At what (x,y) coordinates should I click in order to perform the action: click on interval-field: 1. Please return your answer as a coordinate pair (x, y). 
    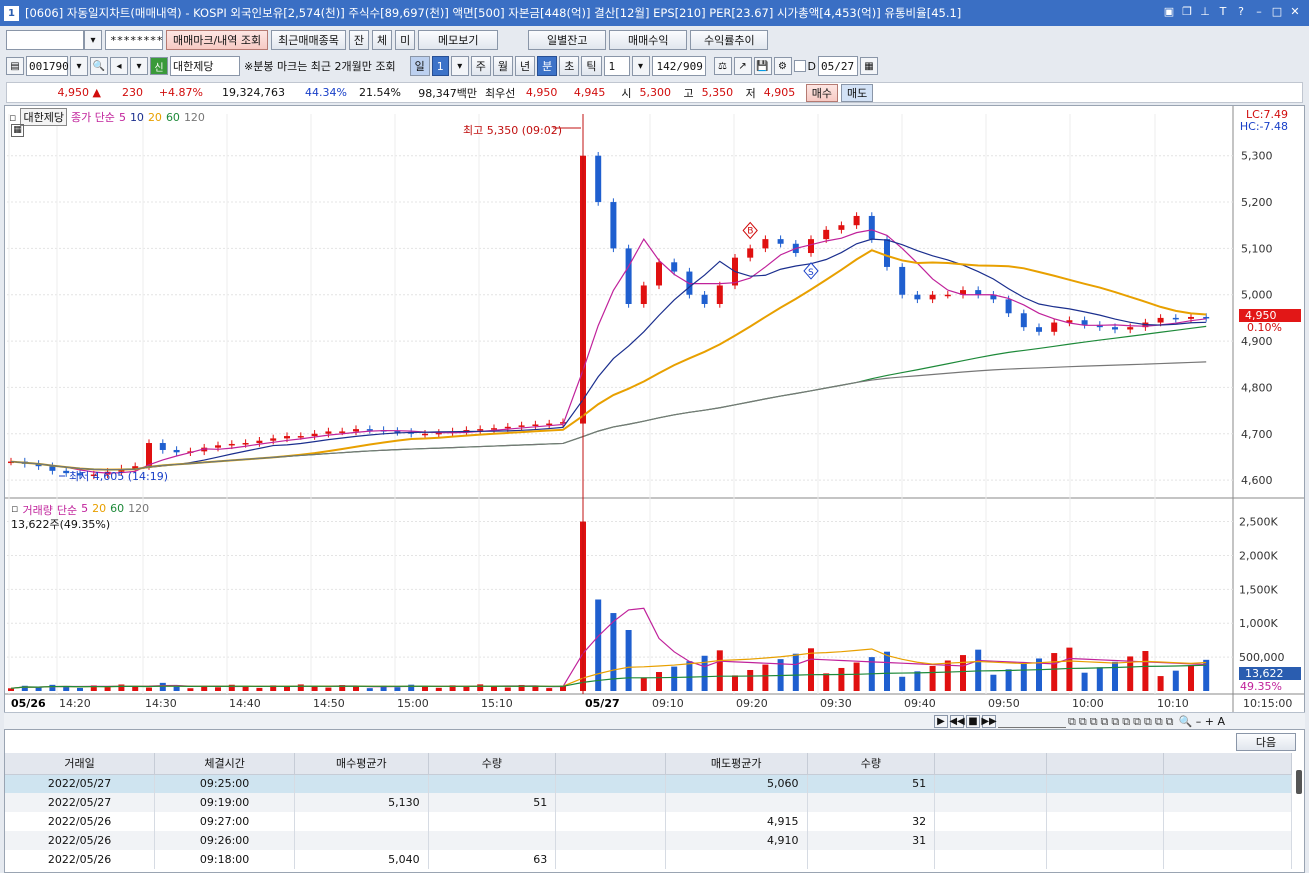
    Looking at the image, I should click on (616, 66).